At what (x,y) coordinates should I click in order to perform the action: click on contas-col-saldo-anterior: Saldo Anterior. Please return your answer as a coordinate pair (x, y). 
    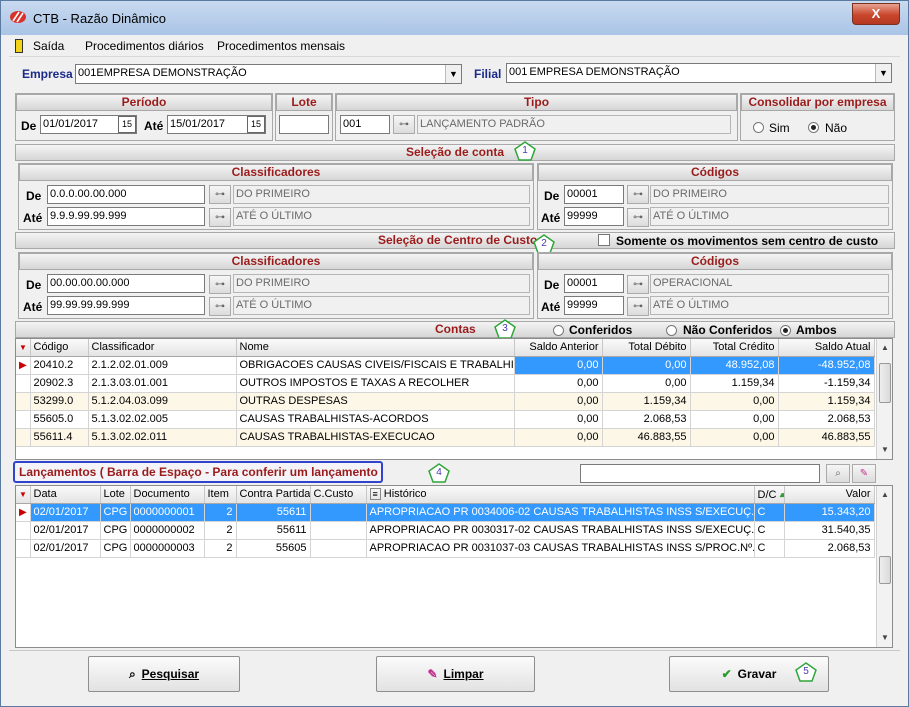
    Looking at the image, I should click on (558, 348).